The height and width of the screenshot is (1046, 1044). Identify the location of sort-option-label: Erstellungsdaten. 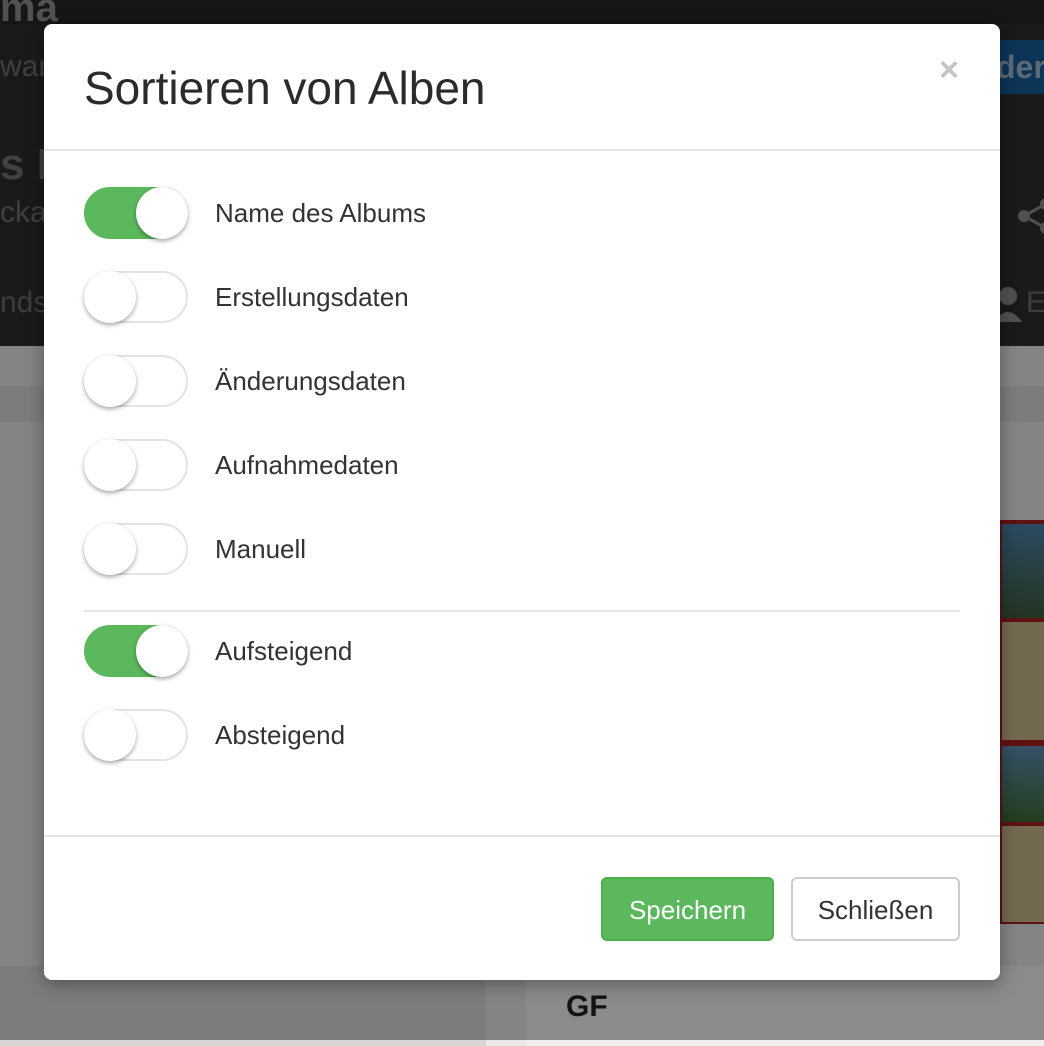
(312, 297).